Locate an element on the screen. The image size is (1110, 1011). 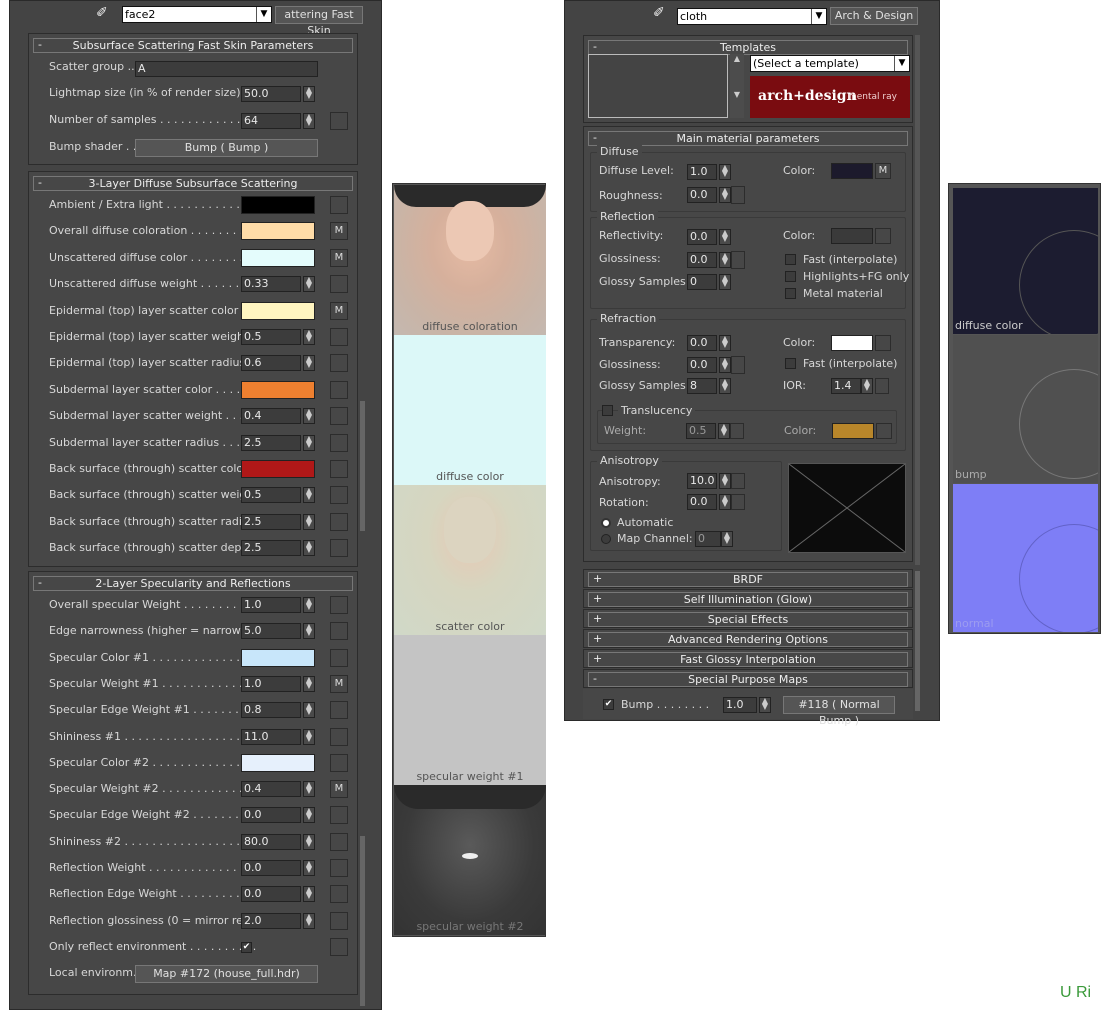
diffuse-color-tile: diffuse color is located at coordinates (470, 410).